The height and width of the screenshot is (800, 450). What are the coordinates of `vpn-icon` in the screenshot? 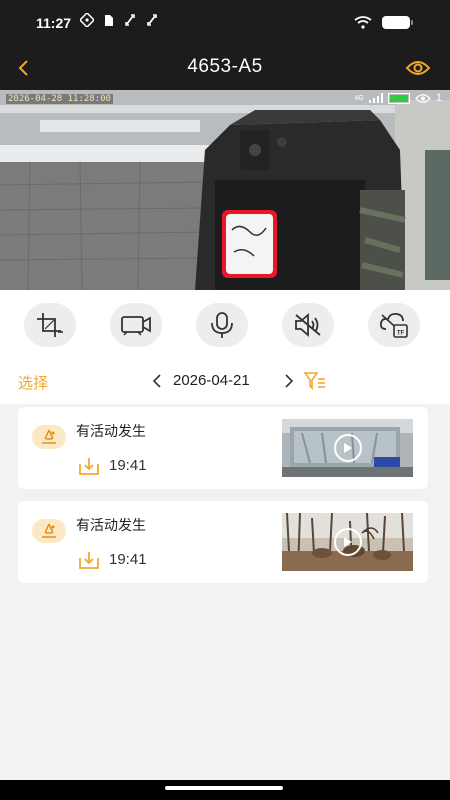 It's located at (87, 20).